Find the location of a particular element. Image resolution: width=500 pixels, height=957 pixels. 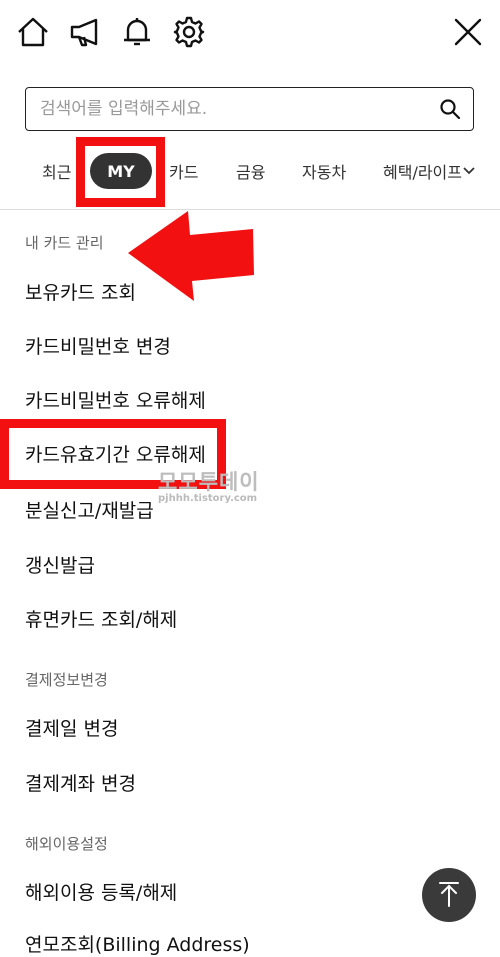

menu-item-card-pin-change: 카드비밀번호 변경 is located at coordinates (98, 345).